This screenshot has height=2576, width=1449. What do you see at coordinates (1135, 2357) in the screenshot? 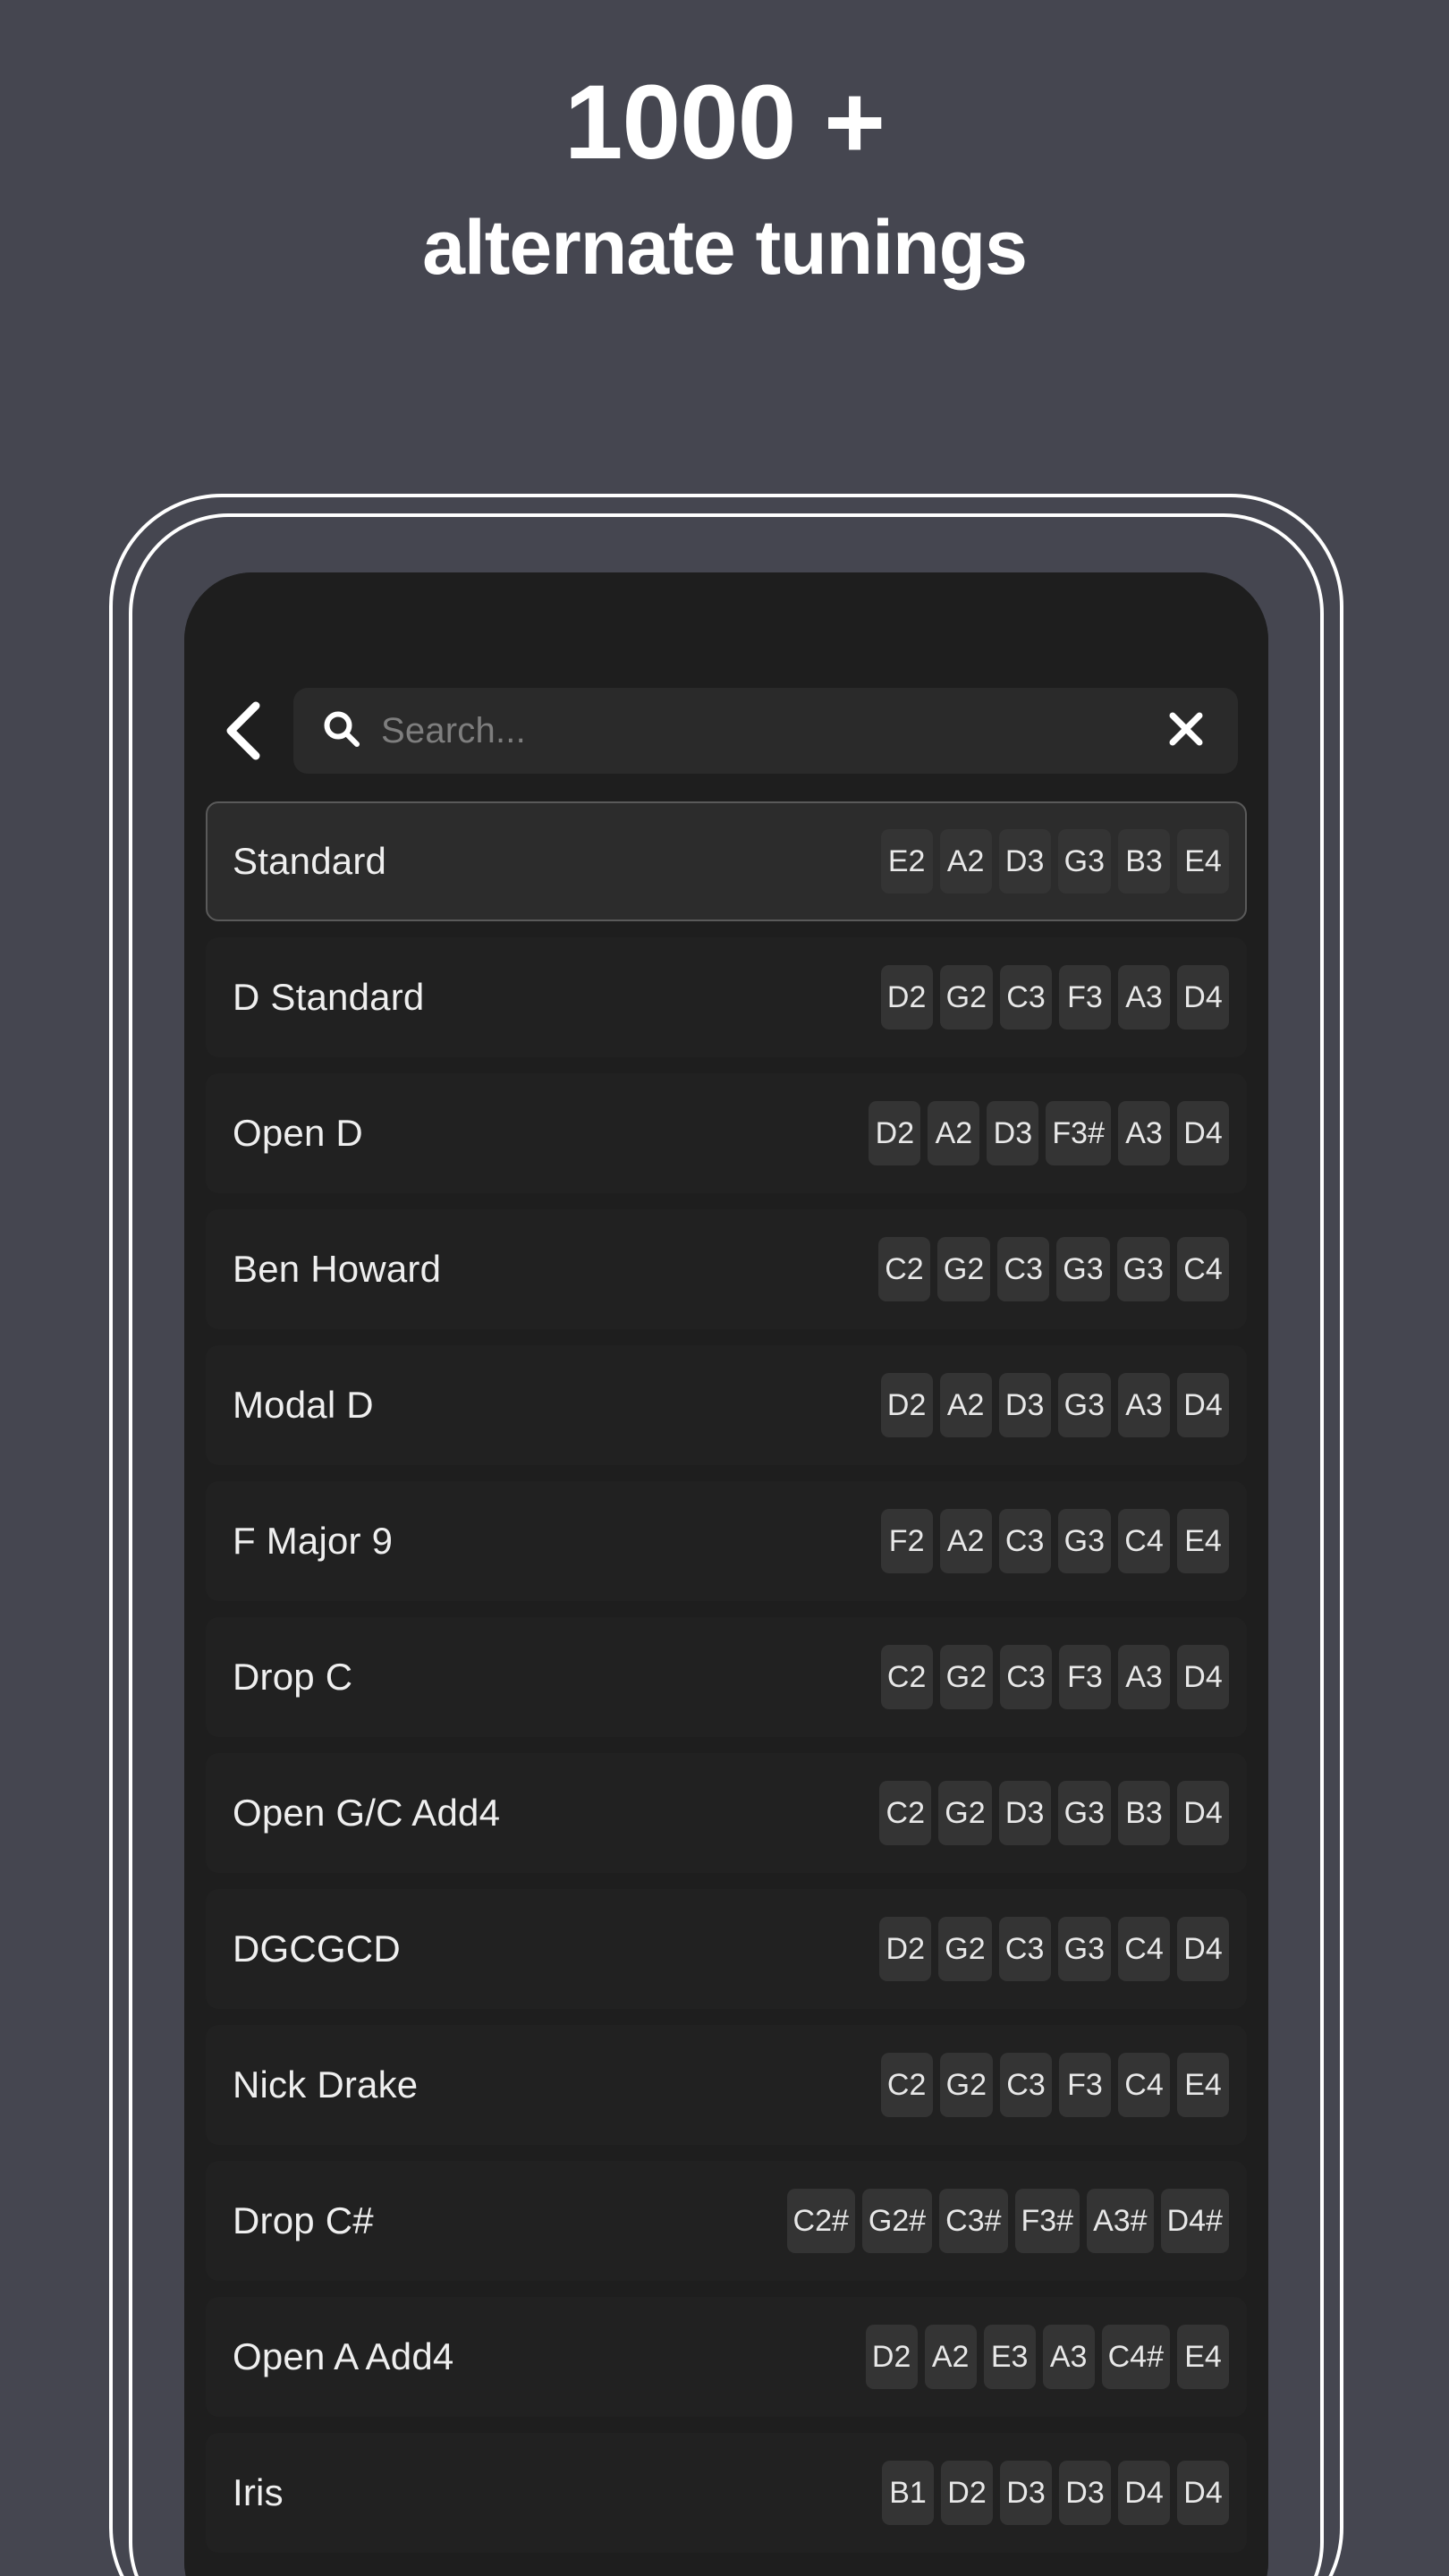
I see `tuning-note-chip: C4#` at bounding box center [1135, 2357].